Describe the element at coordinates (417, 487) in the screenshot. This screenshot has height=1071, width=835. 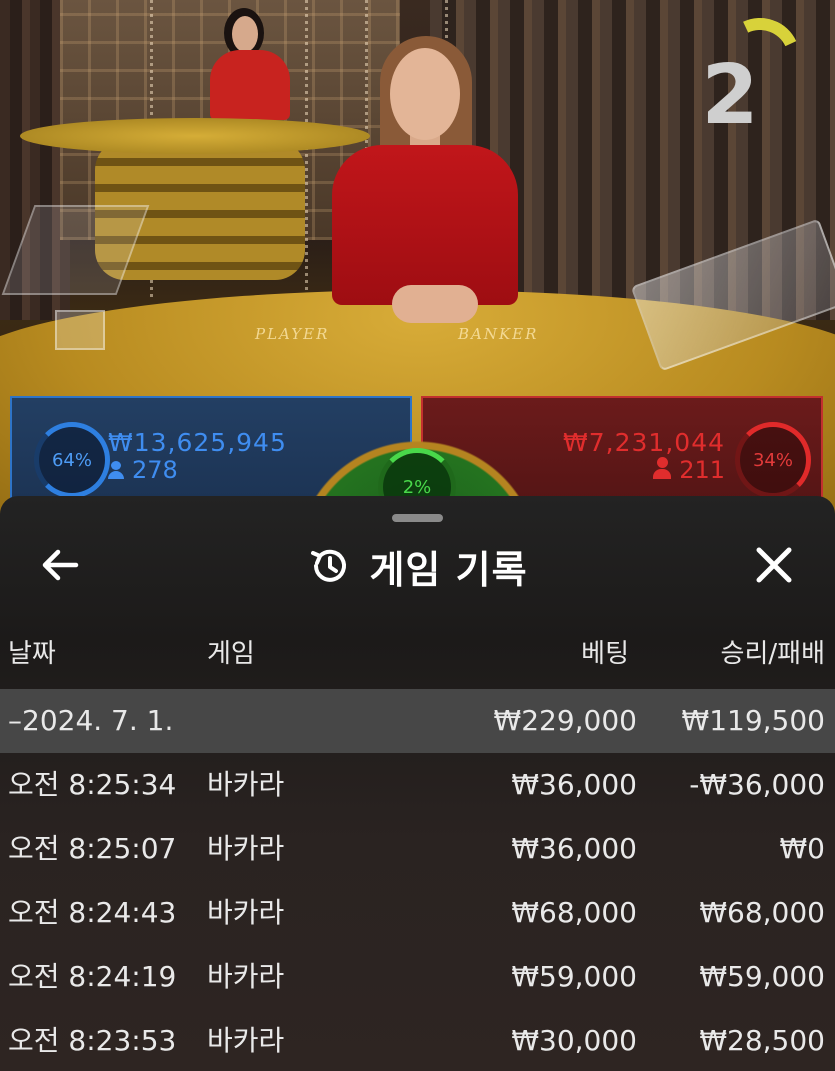
I see `tie-percent: 2%` at that location.